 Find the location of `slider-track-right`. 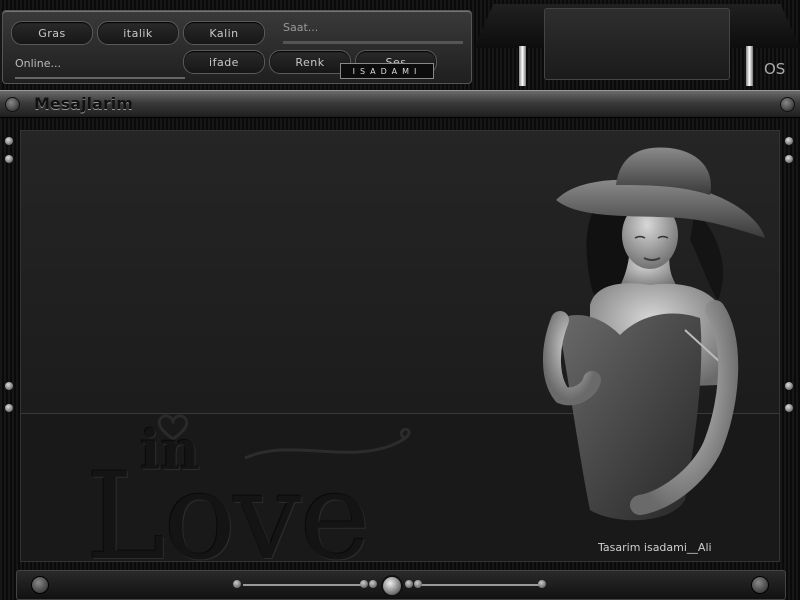

slider-track-right is located at coordinates (482, 585).